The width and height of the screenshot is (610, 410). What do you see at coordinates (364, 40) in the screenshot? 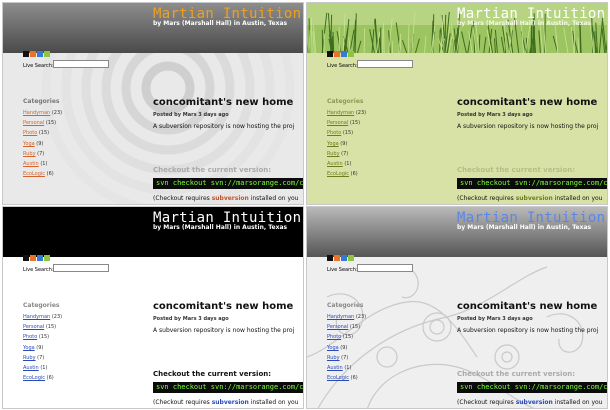
I see `grass-blade` at bounding box center [364, 40].